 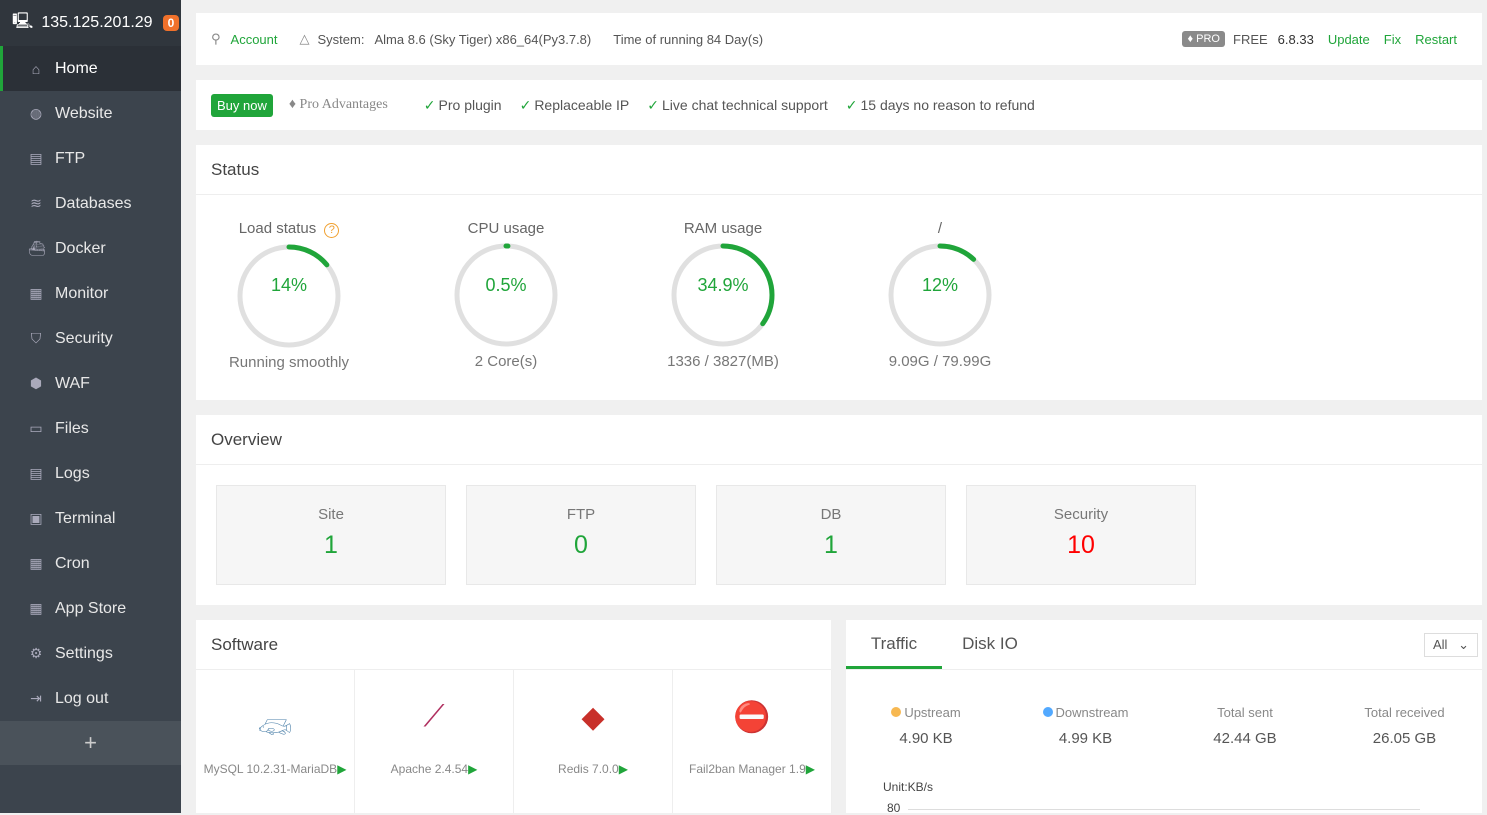 I want to click on overview-label: DB, so click(x=831, y=514).